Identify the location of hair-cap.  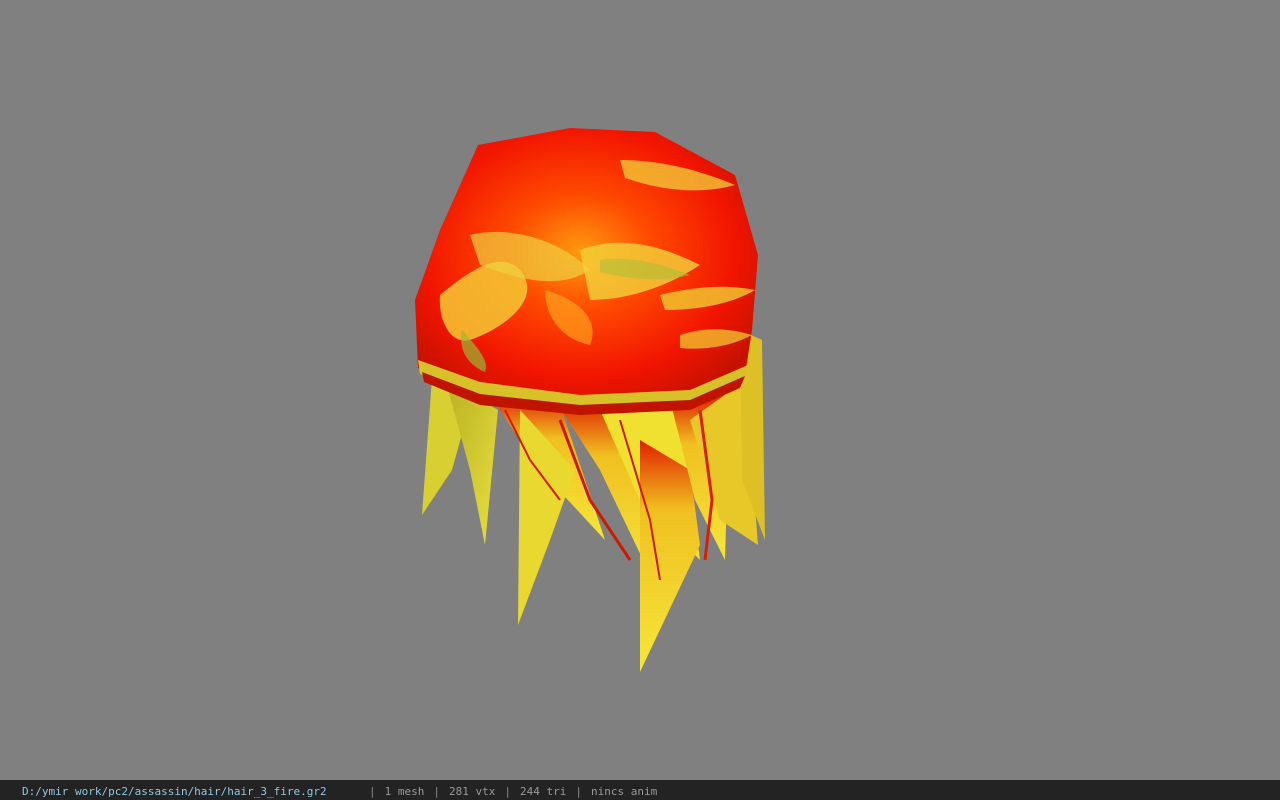
(586, 271).